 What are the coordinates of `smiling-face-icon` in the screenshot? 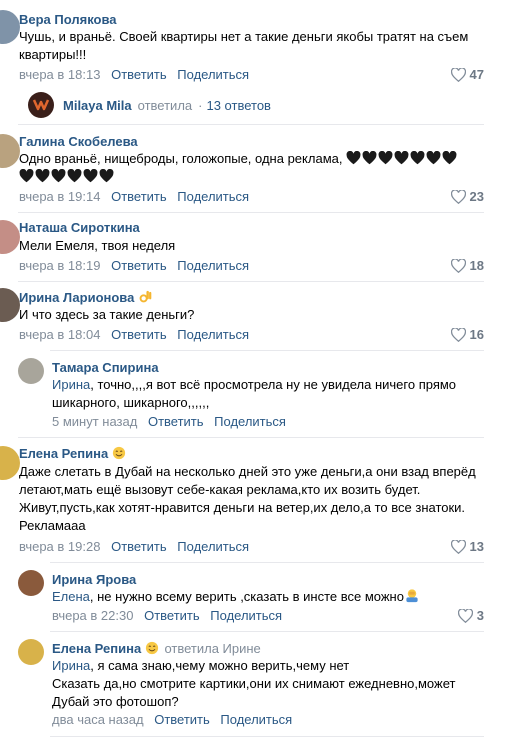 It's located at (119, 454).